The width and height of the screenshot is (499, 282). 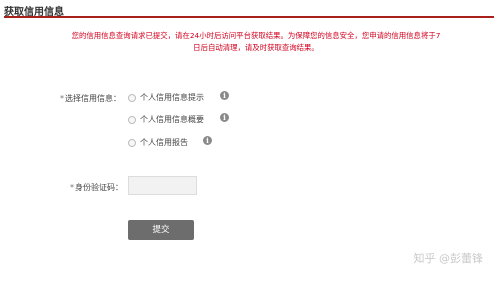 I want to click on option-label: 个人信用信息提示, so click(x=172, y=97).